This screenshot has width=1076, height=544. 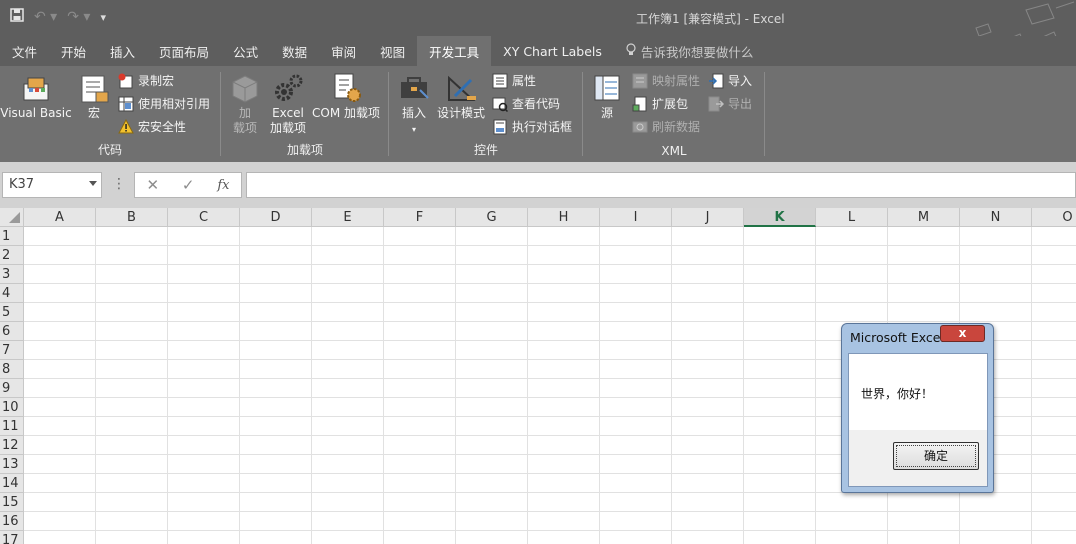 What do you see at coordinates (94, 96) in the screenshot?
I see `macros-button: 宏` at bounding box center [94, 96].